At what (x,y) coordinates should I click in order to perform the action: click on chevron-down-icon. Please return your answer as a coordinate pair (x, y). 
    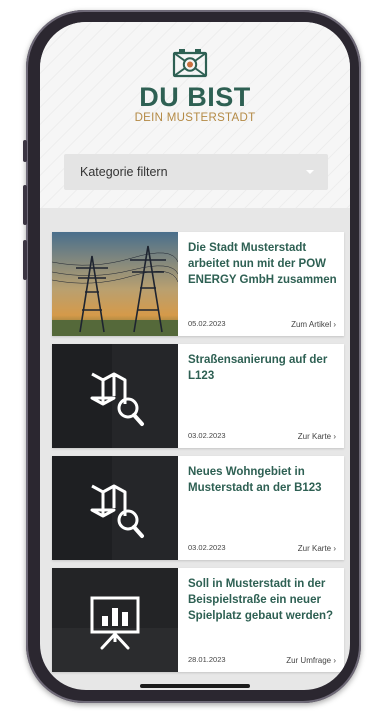
    Looking at the image, I should click on (310, 172).